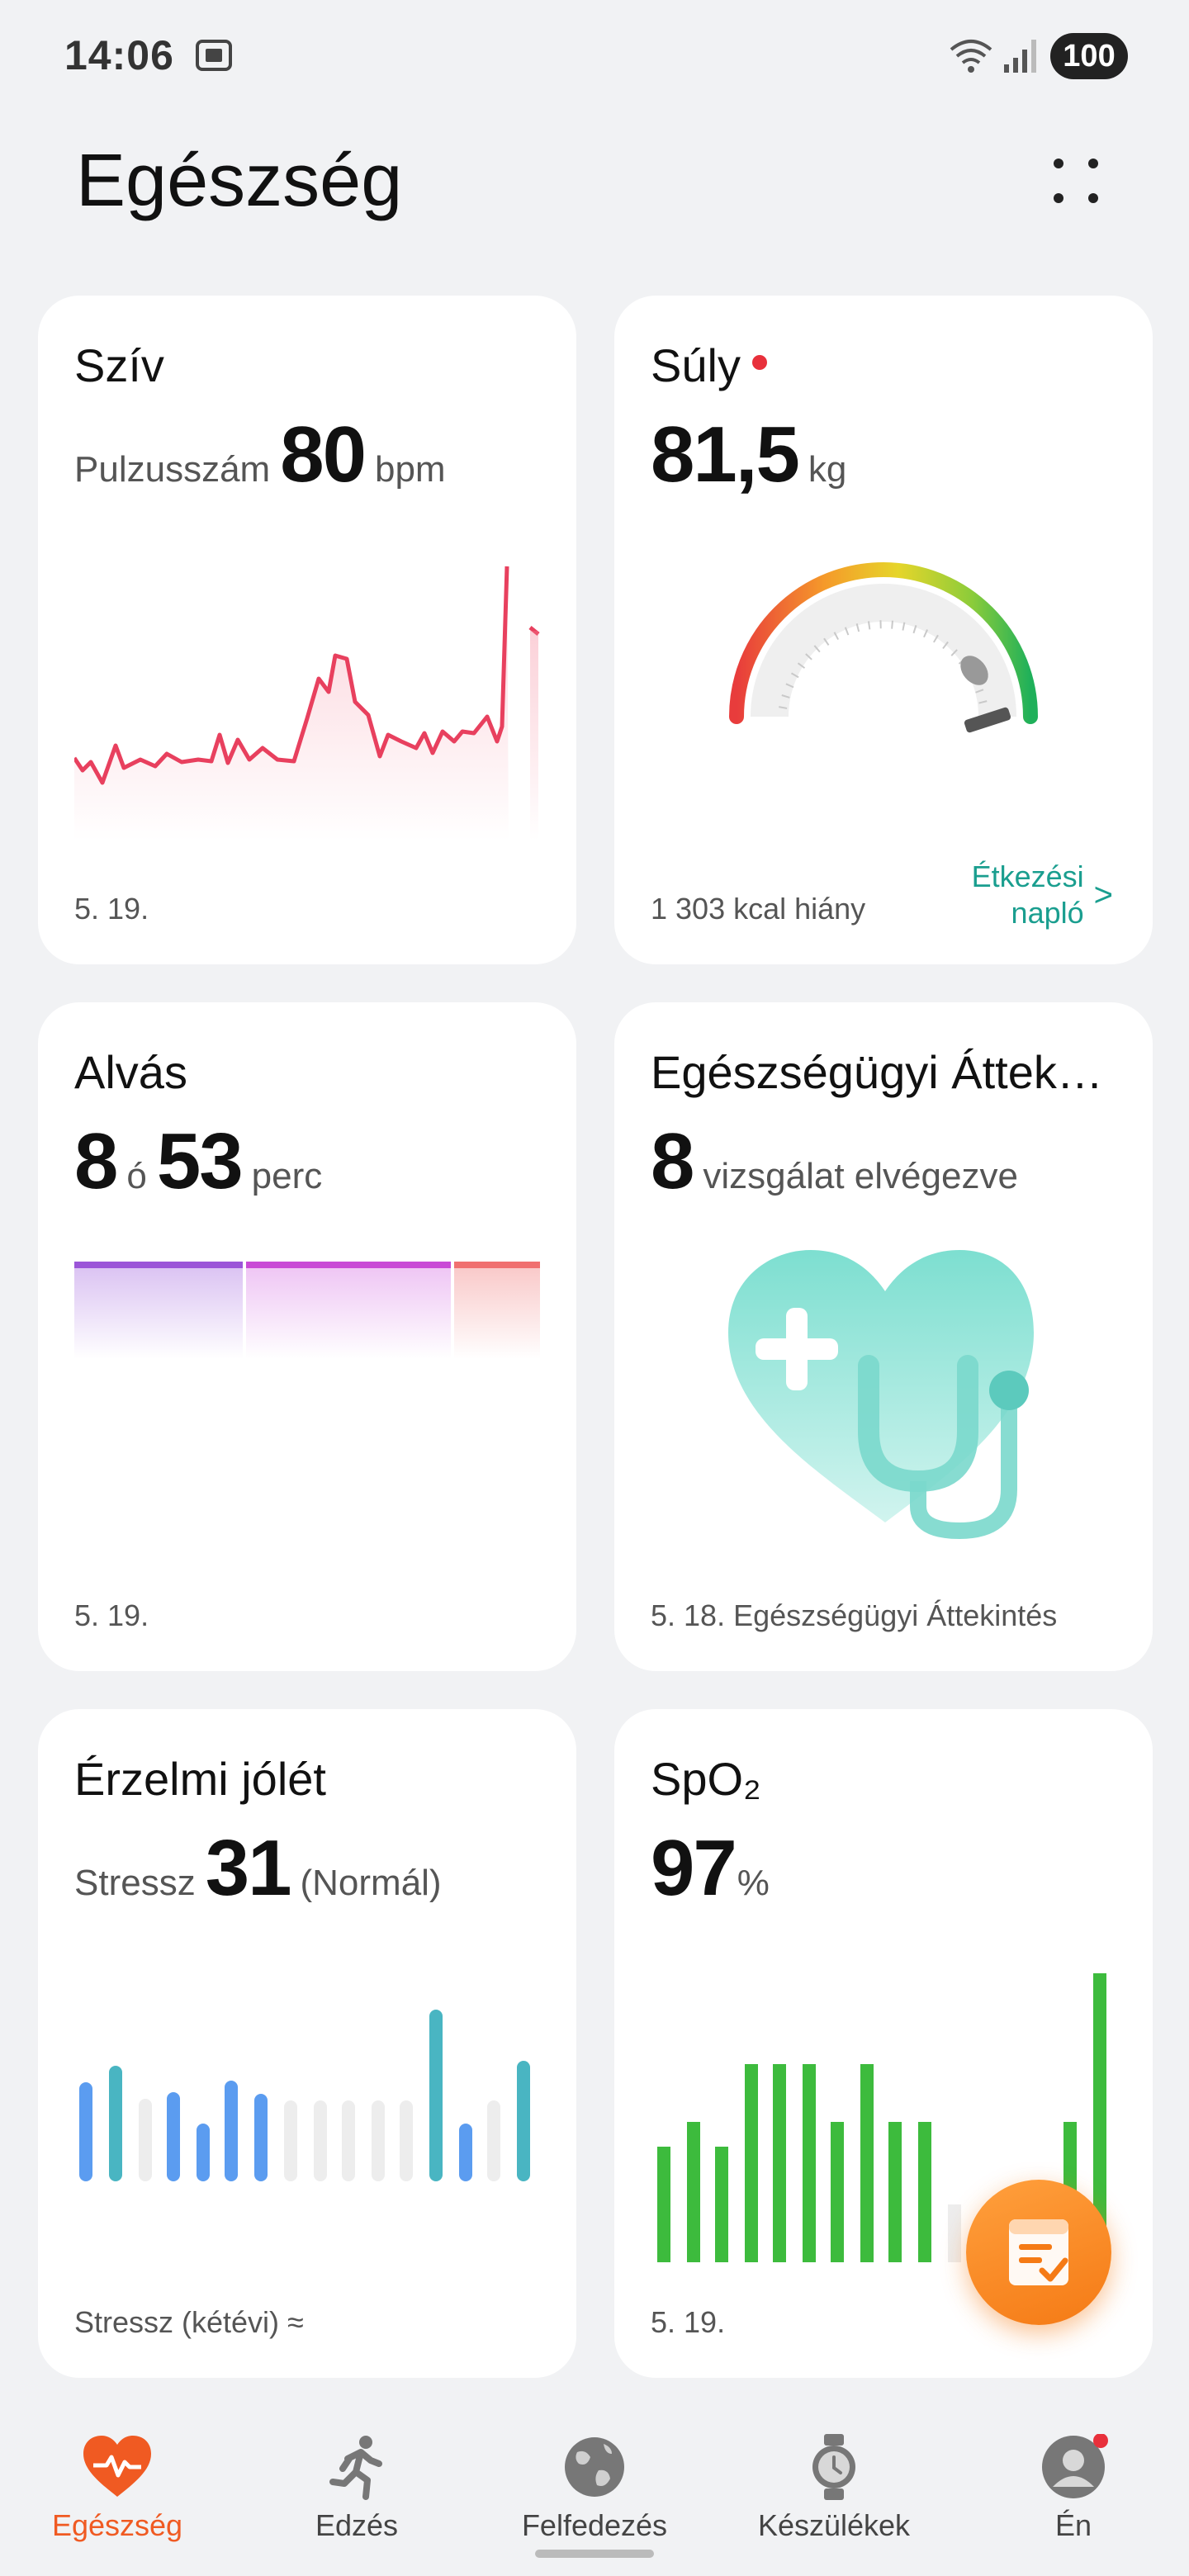 The height and width of the screenshot is (2576, 1189). Describe the element at coordinates (117, 2466) in the screenshot. I see `heart-pulse-icon` at that location.